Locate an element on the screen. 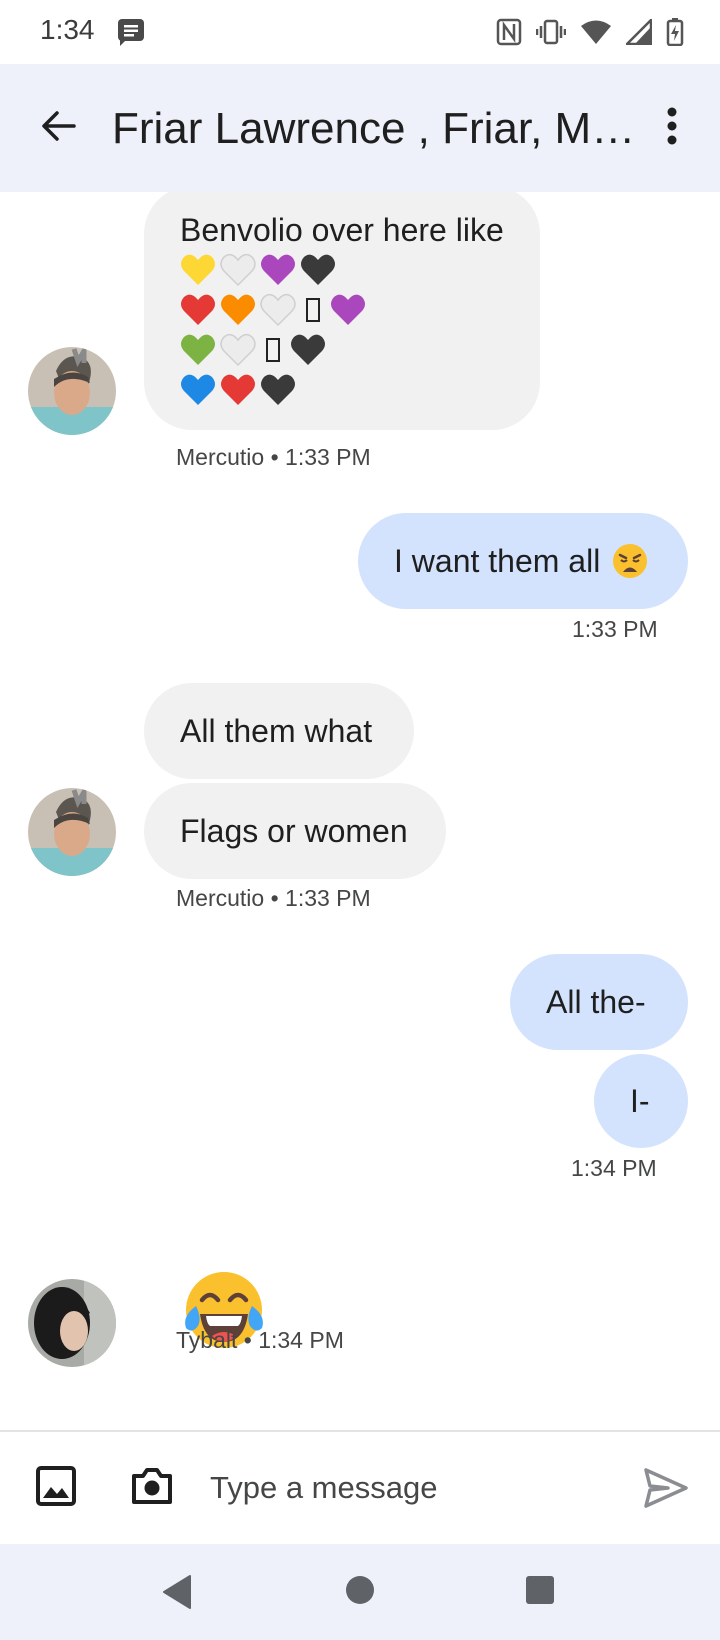 This screenshot has width=720, height=1640. more-vert-icon is located at coordinates (672, 128).